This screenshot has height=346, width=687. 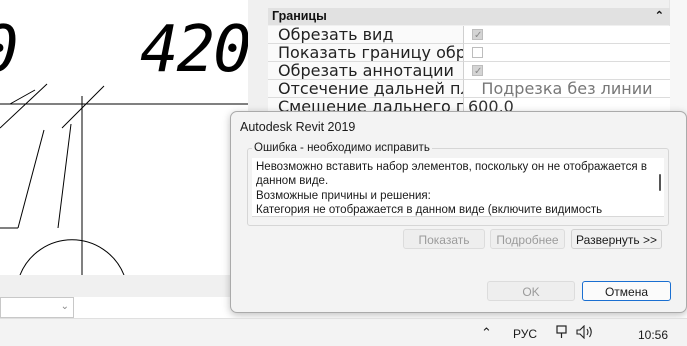 What do you see at coordinates (477, 52) in the screenshot?
I see `show-crop-boundary-checkbox` at bounding box center [477, 52].